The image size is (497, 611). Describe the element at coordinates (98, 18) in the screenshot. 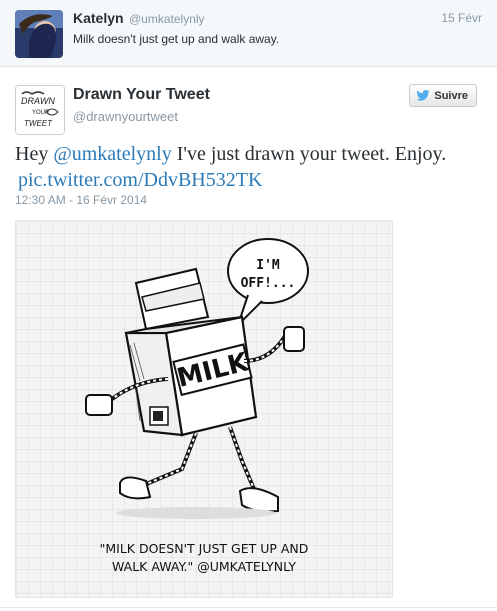

I see `reply-author-name: Katelyn` at that location.